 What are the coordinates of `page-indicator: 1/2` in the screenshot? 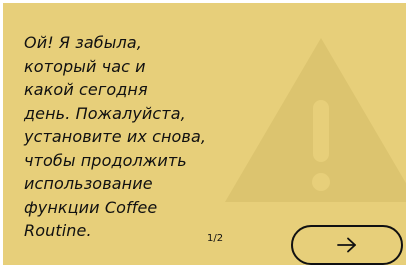 It's located at (215, 238).